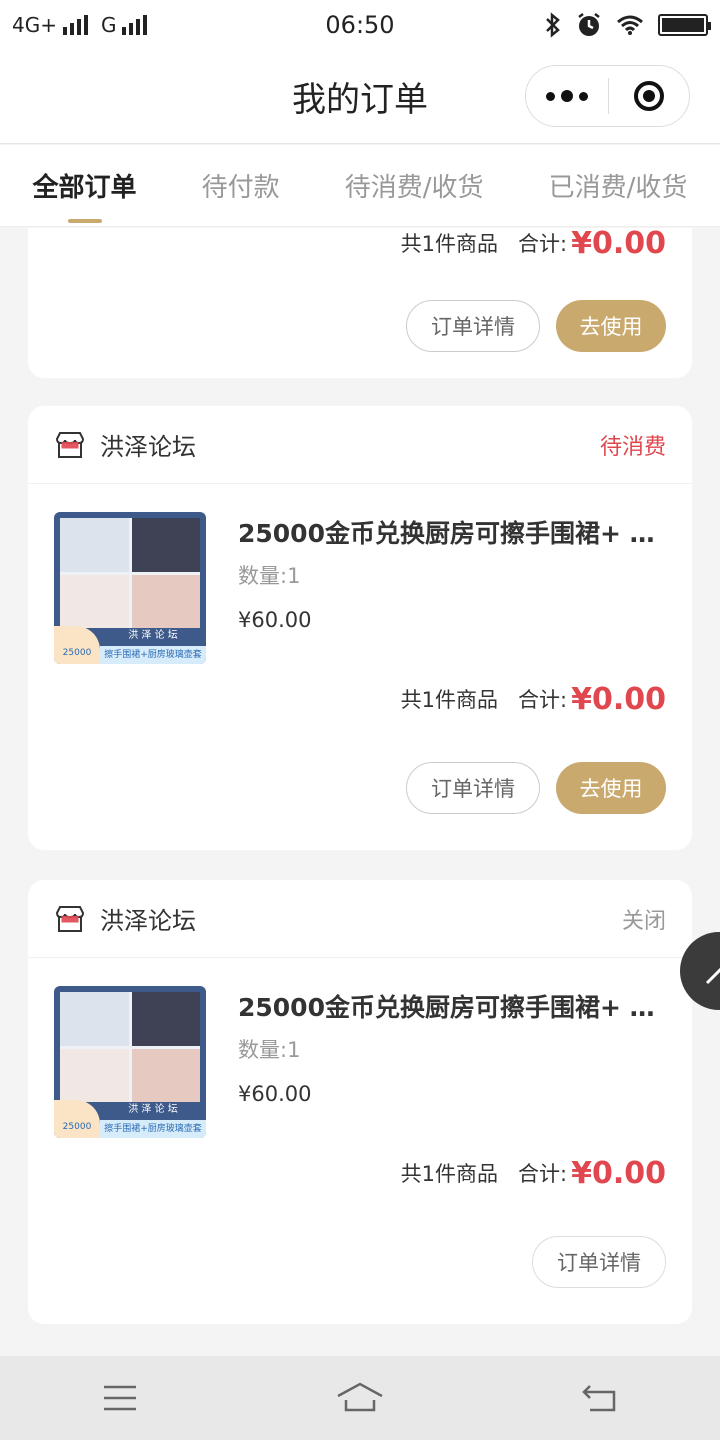 The image size is (720, 1440). Describe the element at coordinates (712, 976) in the screenshot. I see `arrow-up-icon` at that location.